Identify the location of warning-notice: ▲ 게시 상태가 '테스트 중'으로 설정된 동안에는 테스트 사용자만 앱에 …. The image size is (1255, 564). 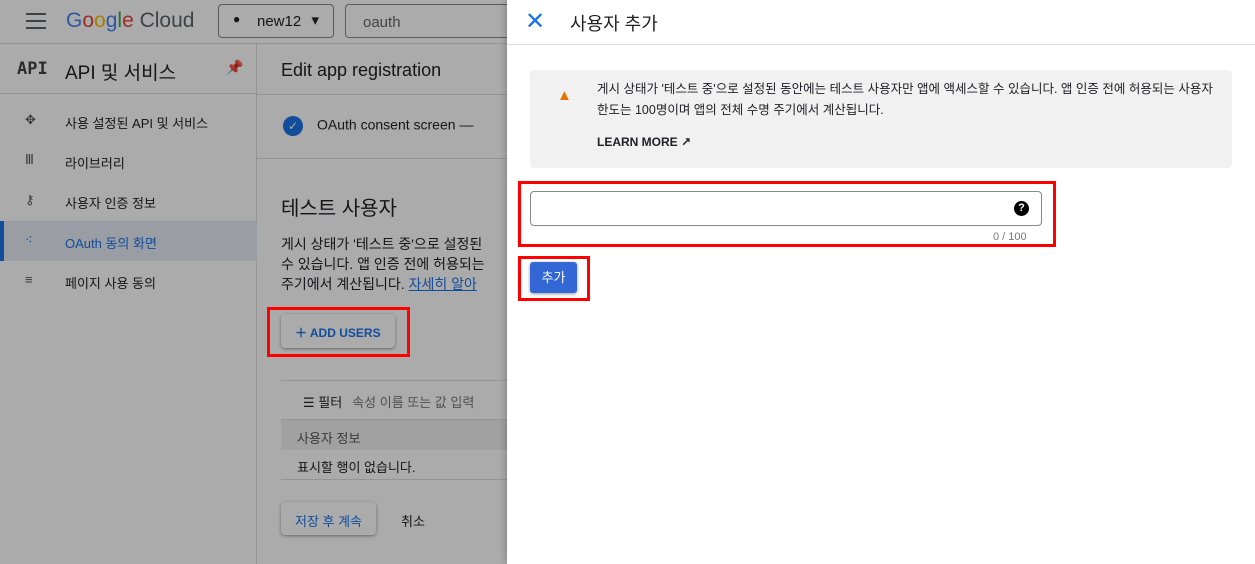
(881, 119).